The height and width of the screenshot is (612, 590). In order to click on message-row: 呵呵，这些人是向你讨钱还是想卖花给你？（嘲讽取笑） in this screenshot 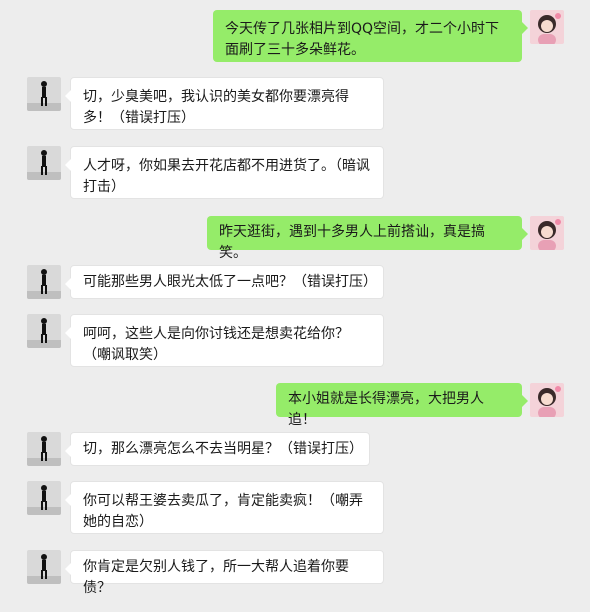, I will do `click(295, 341)`.